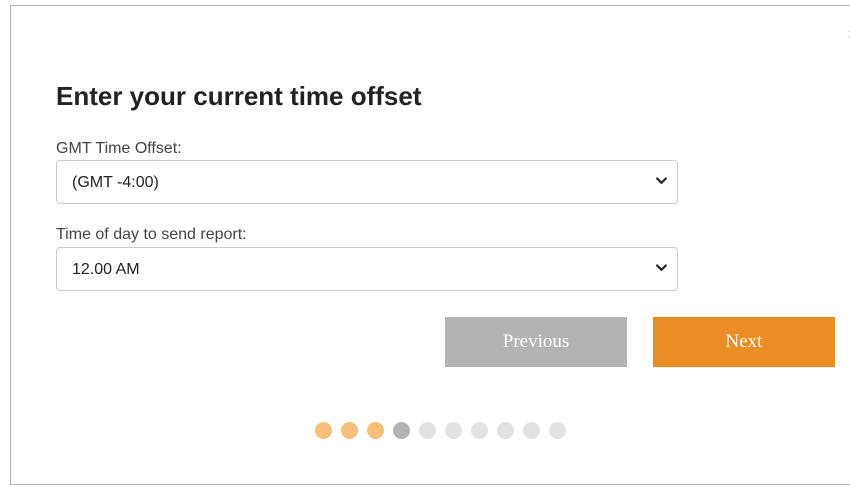  I want to click on send-time-select: 12.00 AM, so click(367, 269).